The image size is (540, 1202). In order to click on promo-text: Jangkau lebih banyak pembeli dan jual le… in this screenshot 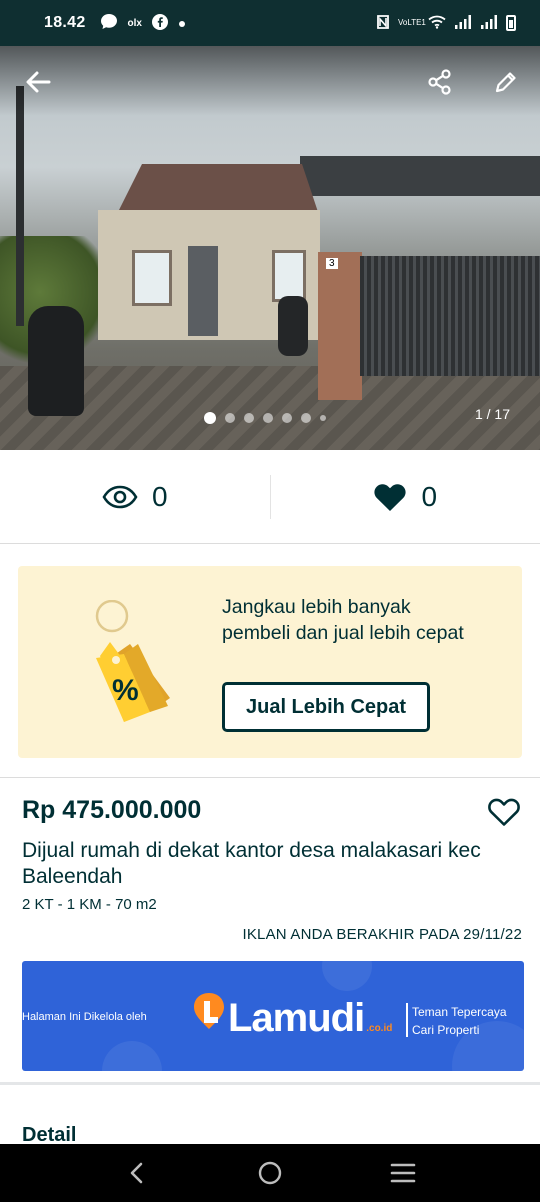, I will do `click(343, 620)`.